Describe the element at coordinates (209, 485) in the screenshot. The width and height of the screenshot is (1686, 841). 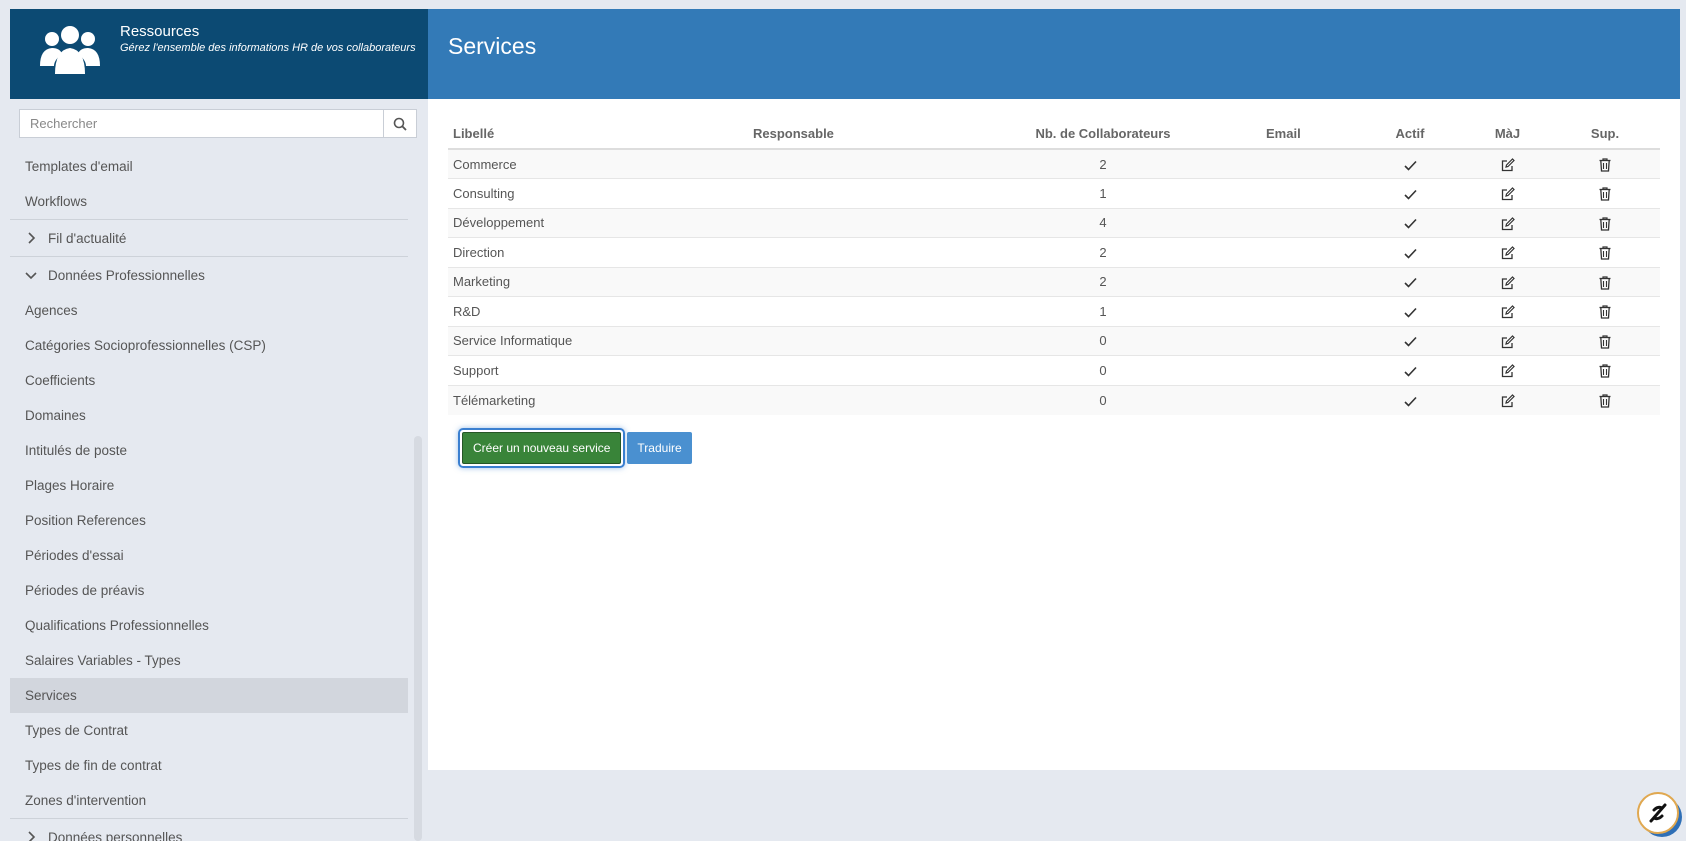
I see `sidebar-item-plages-horaire: Plages Horaire` at that location.